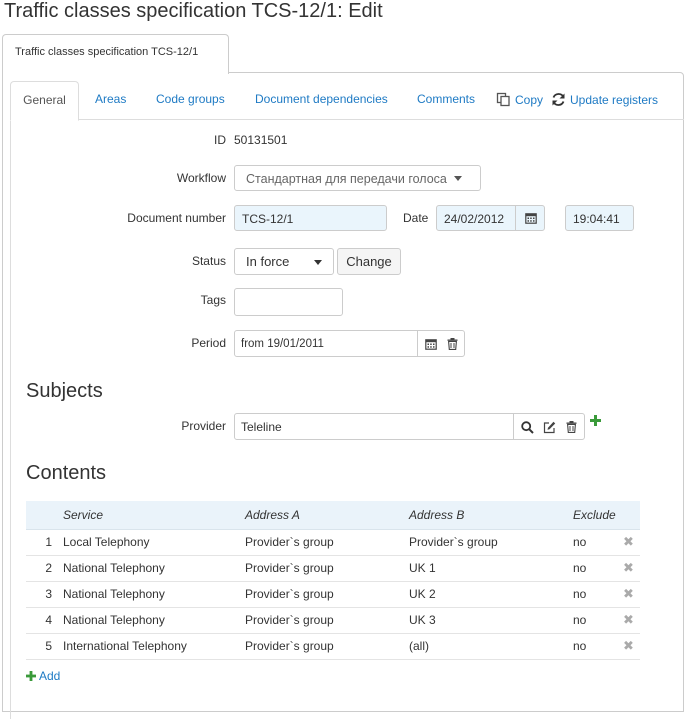 Image resolution: width=686 pixels, height=719 pixels. I want to click on row-number: 1, so click(44, 542).